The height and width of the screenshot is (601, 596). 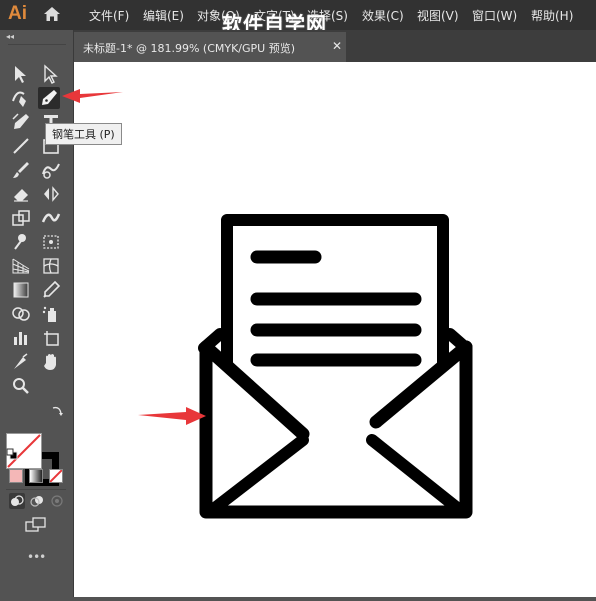 I want to click on anchor-point-tool-icon, so click(x=21, y=122).